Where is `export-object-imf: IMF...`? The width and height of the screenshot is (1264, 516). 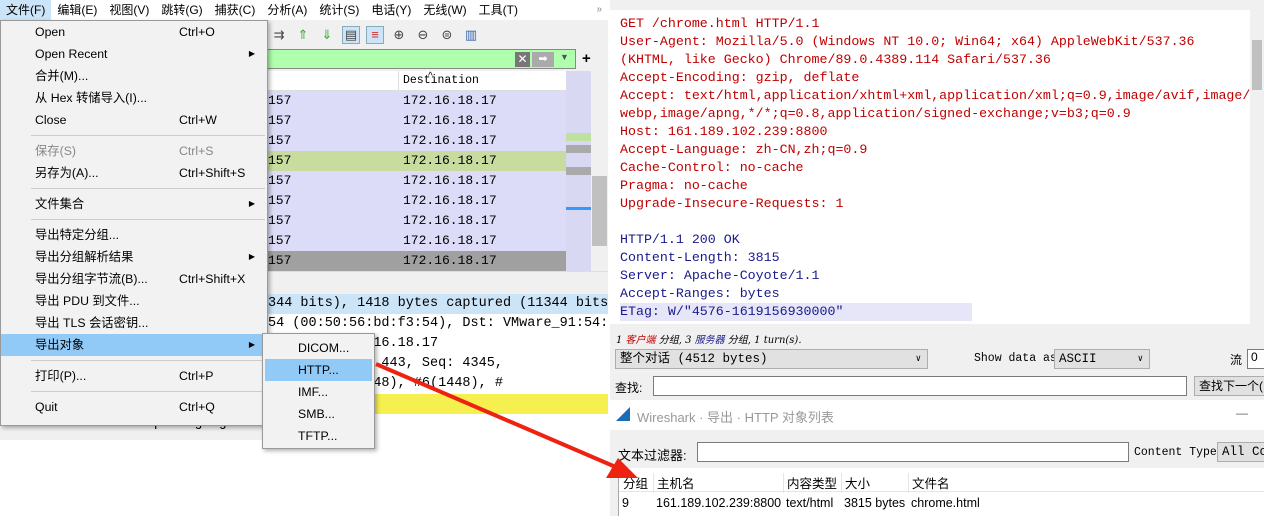 export-object-imf: IMF... is located at coordinates (318, 392).